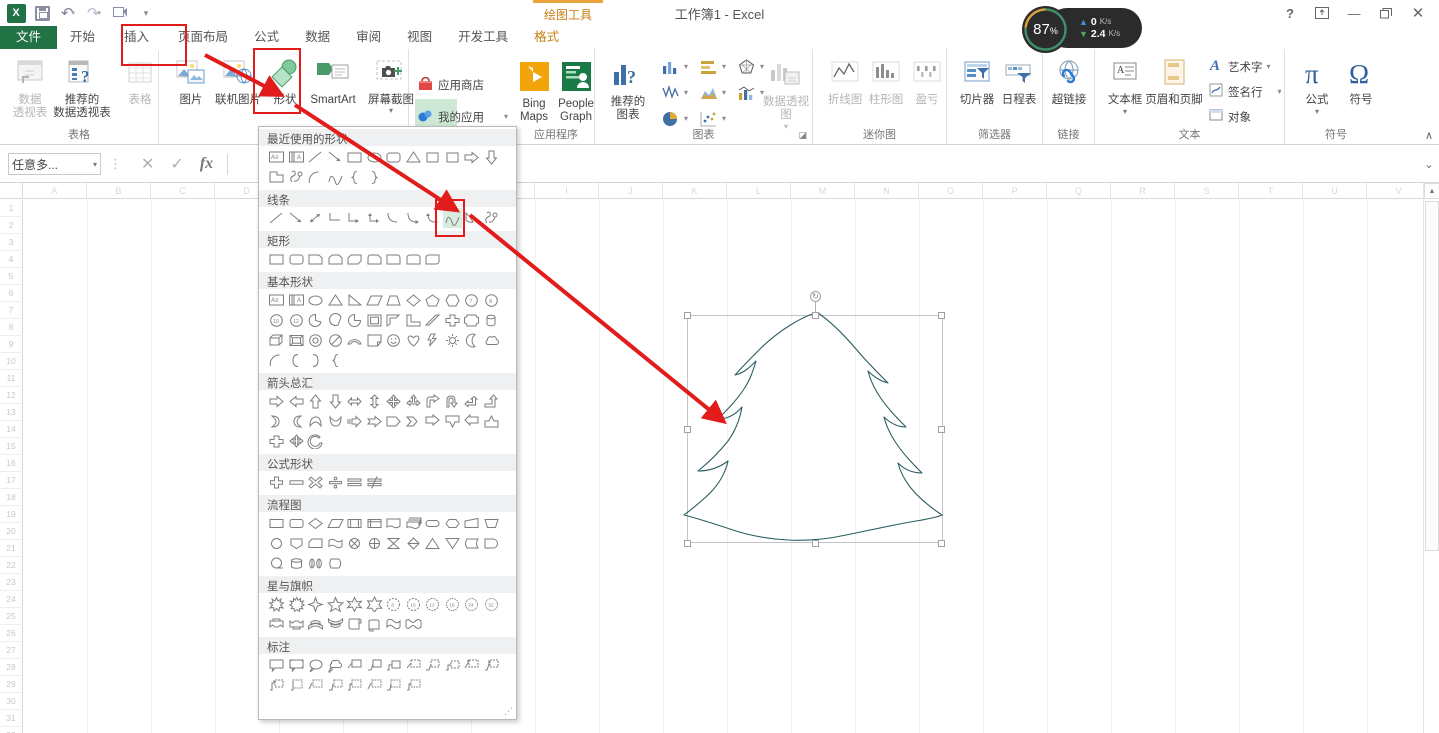  I want to click on shape-donut, so click(316, 340).